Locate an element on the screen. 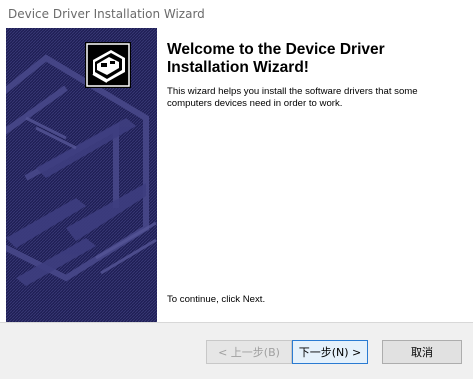 The image size is (473, 379). hardware-card-icon is located at coordinates (108, 65).